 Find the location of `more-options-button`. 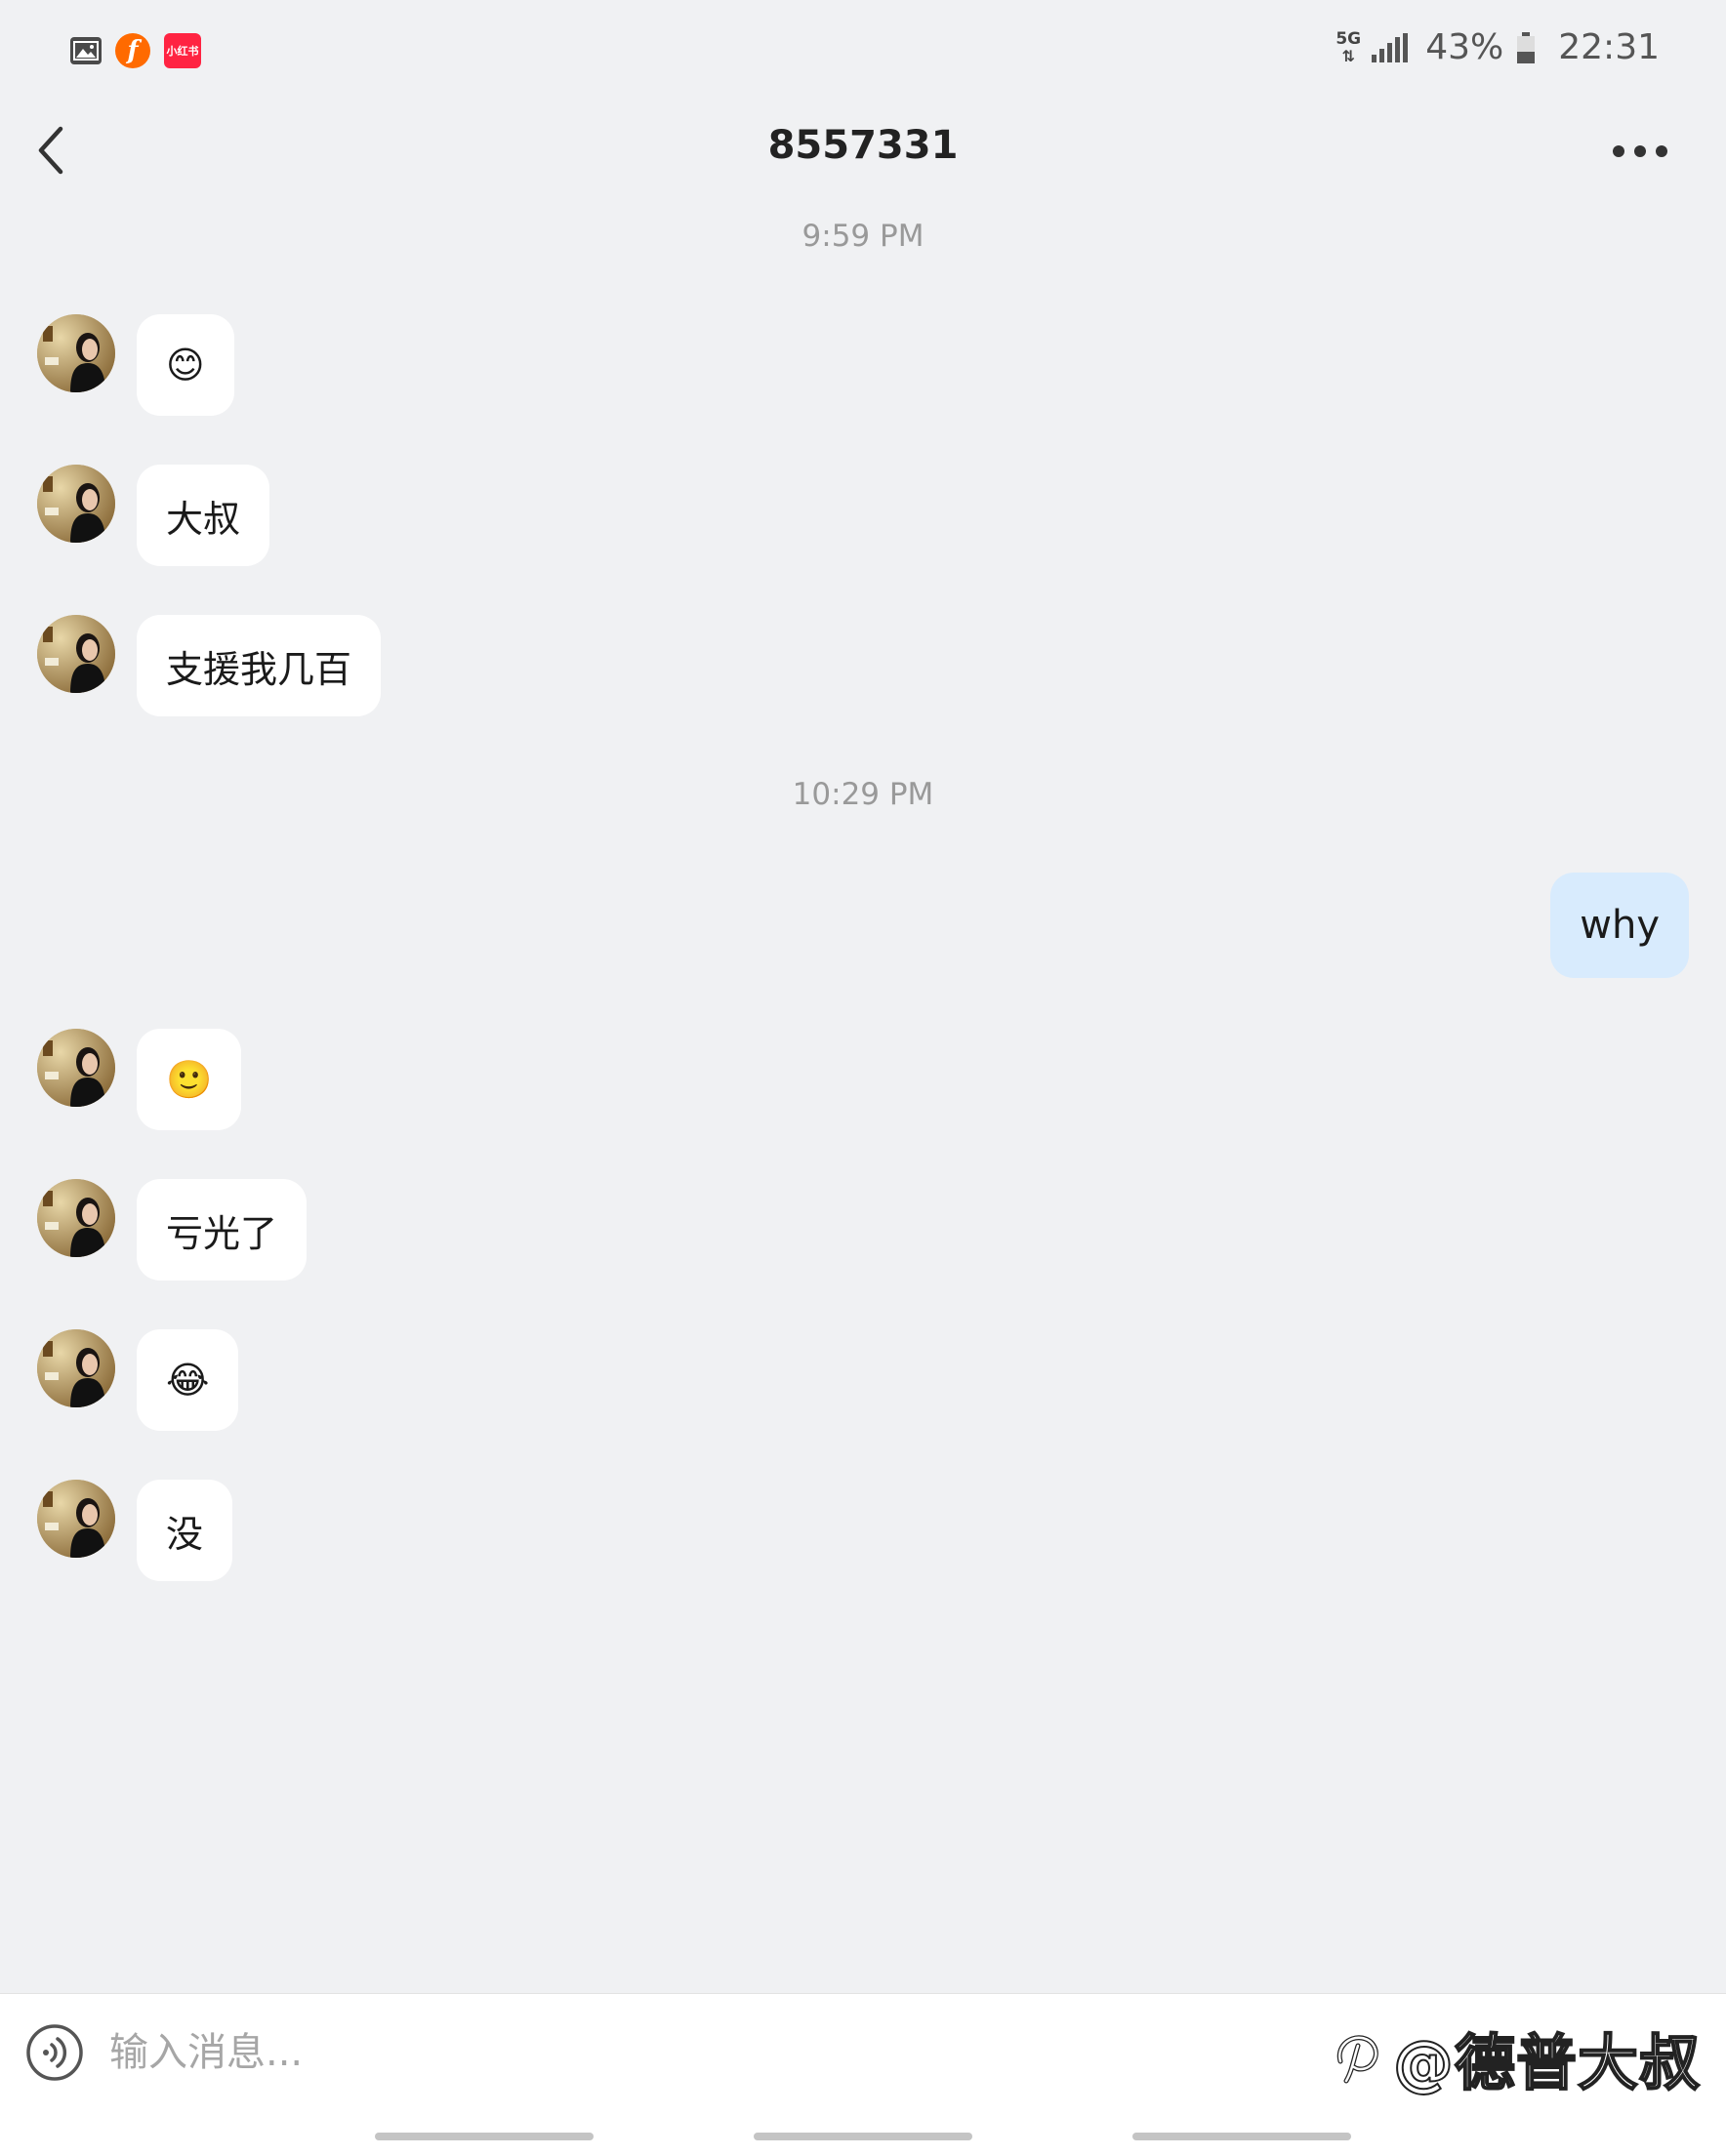

more-options-button is located at coordinates (1640, 151).